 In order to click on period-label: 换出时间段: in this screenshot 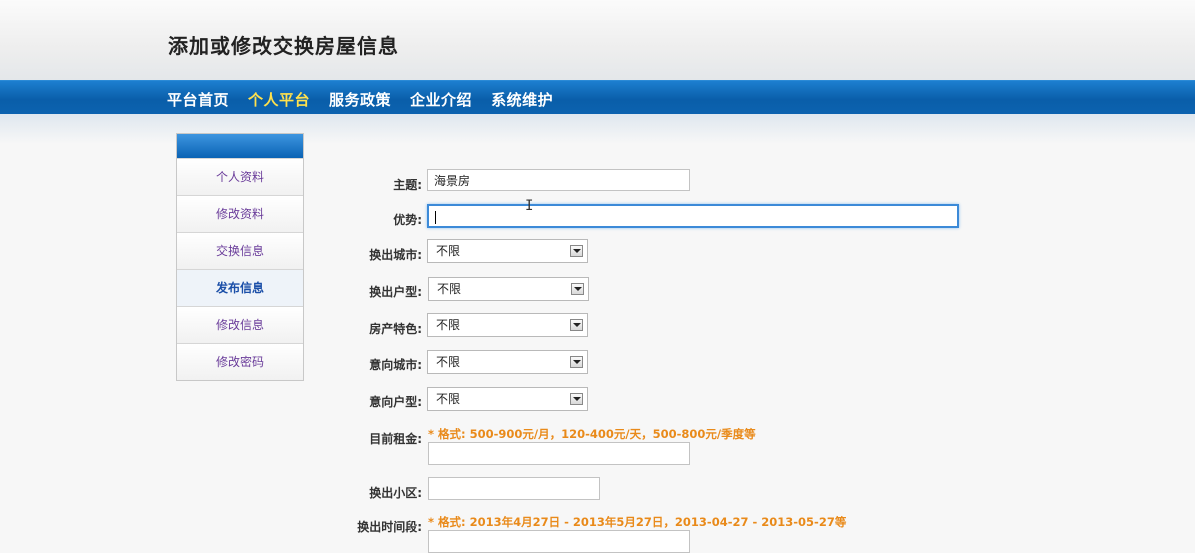, I will do `click(389, 527)`.